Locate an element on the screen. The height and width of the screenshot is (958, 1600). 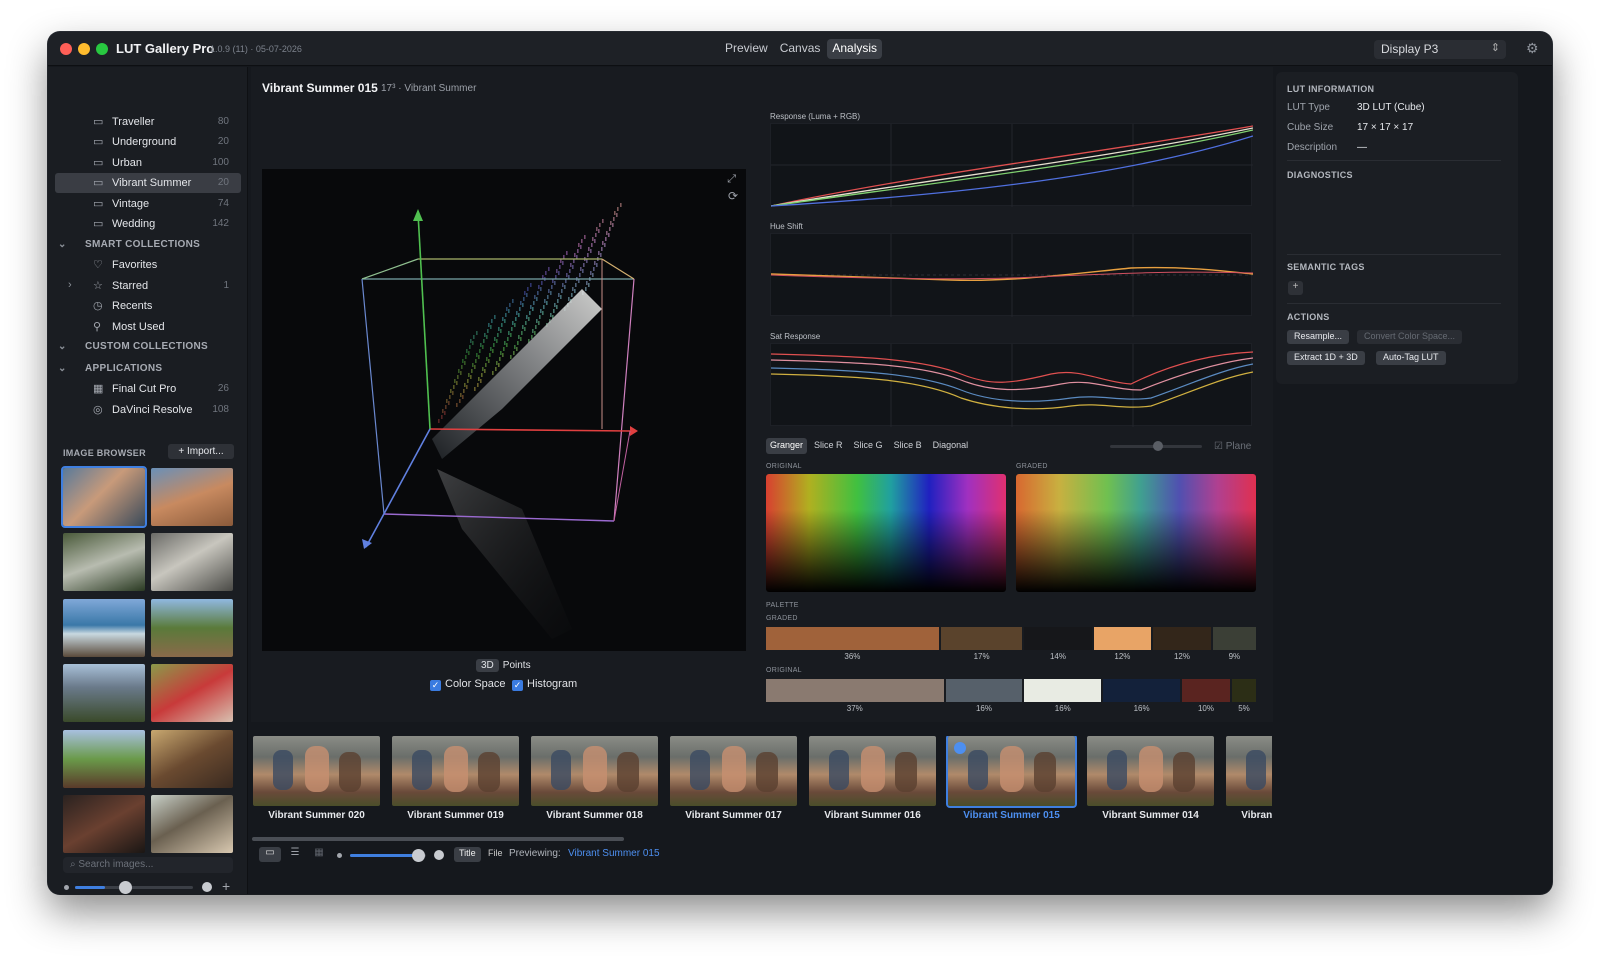
tab-preview: Preview is located at coordinates (746, 49).